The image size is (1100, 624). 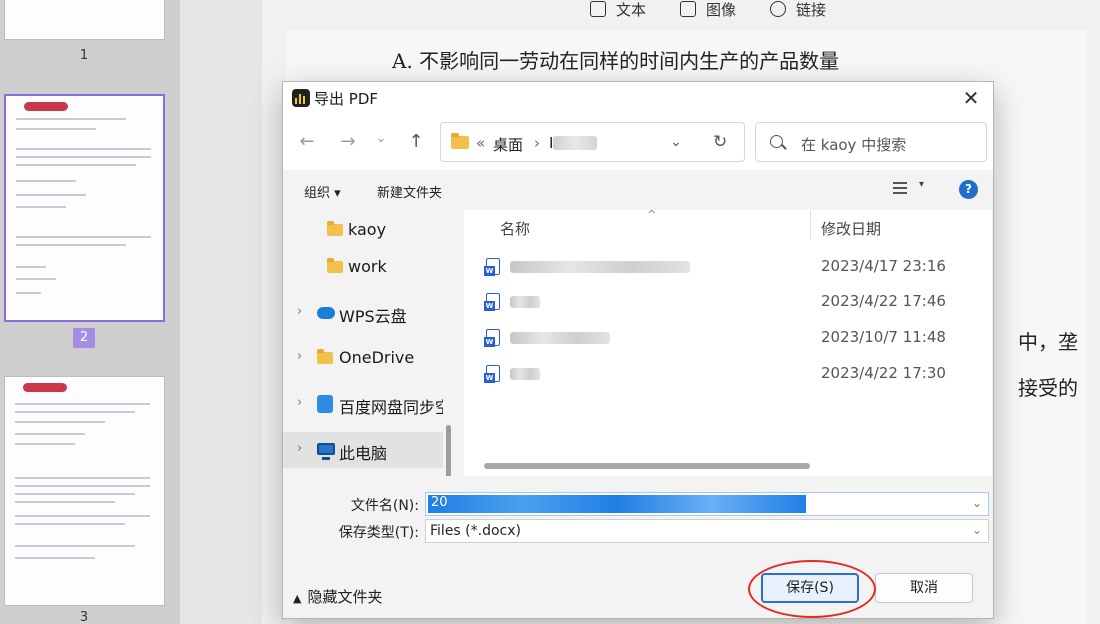 I want to click on document-text-line: 中，垄, so click(x=1048, y=342).